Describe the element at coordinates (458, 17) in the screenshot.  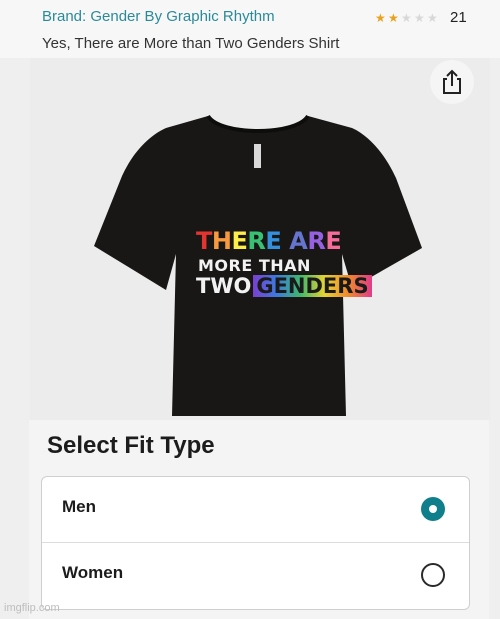
I see `rating-count: 21` at that location.